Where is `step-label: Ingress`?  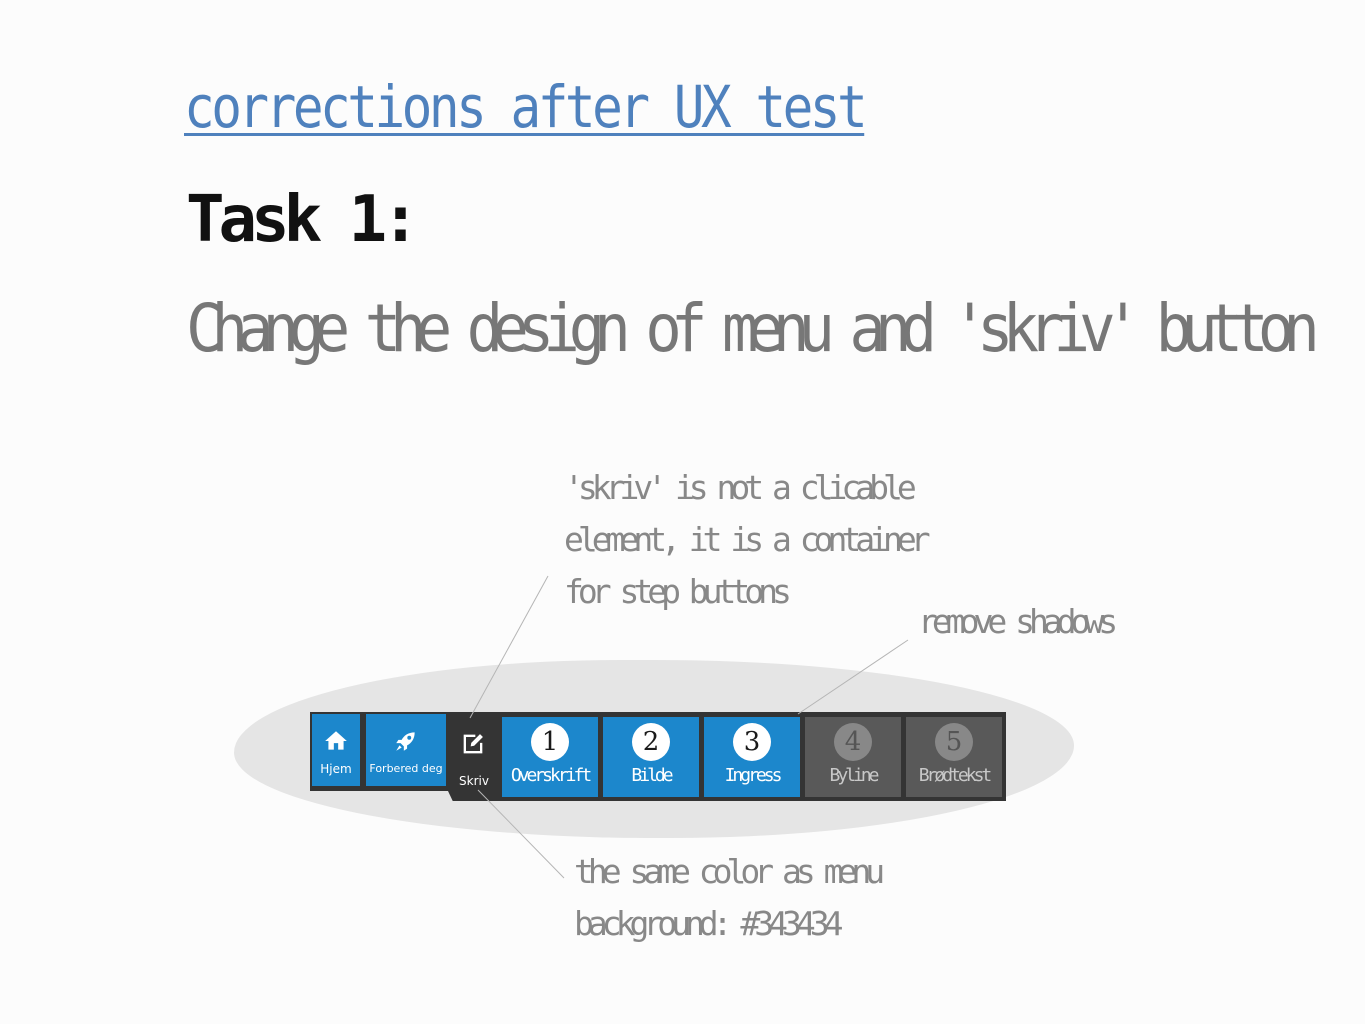
step-label: Ingress is located at coordinates (753, 775).